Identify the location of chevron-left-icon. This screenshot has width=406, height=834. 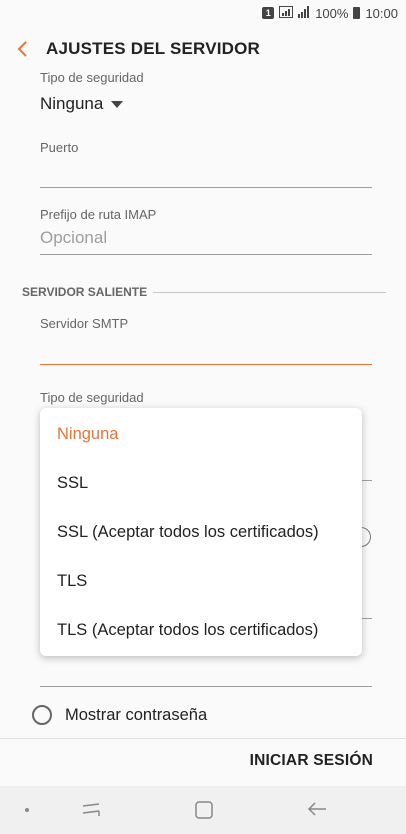
(22, 49).